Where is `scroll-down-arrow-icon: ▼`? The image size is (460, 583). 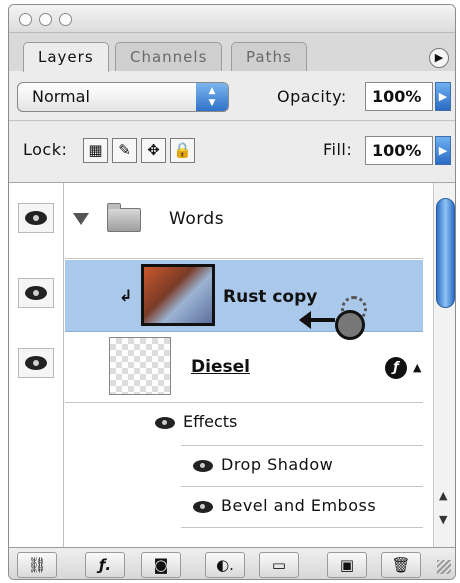 scroll-down-arrow-icon: ▼ is located at coordinates (443, 519).